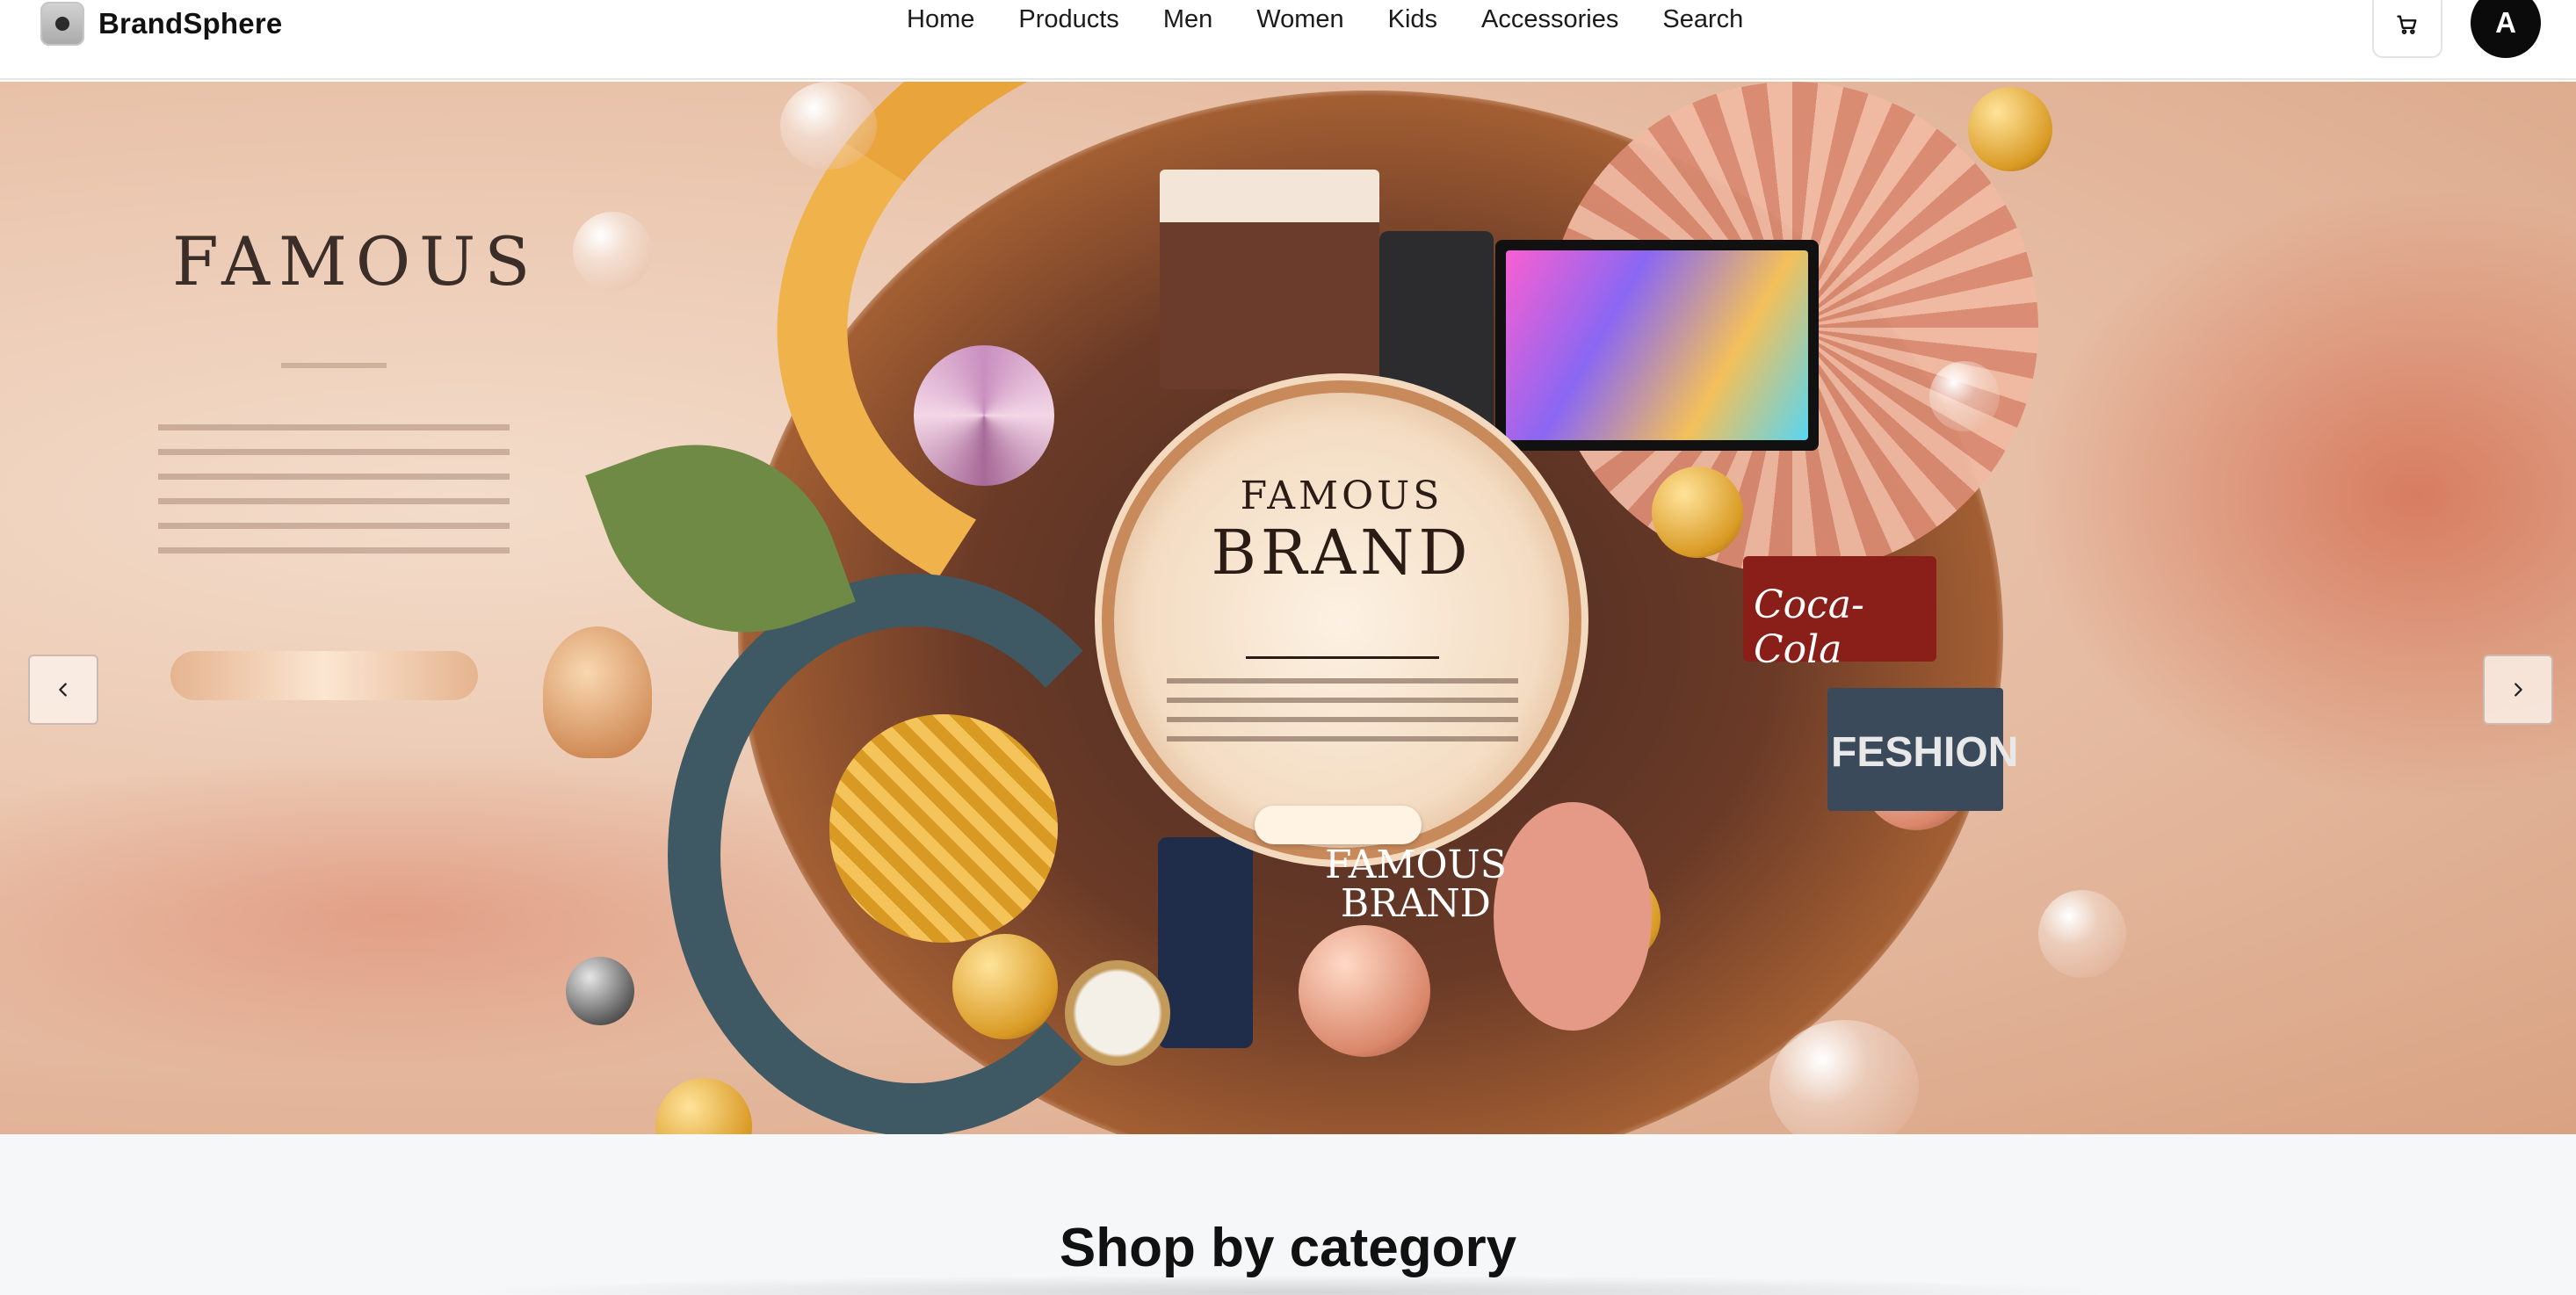 This screenshot has width=2576, height=1295. Describe the element at coordinates (1117, 1013) in the screenshot. I see `hero-decor-watch` at that location.